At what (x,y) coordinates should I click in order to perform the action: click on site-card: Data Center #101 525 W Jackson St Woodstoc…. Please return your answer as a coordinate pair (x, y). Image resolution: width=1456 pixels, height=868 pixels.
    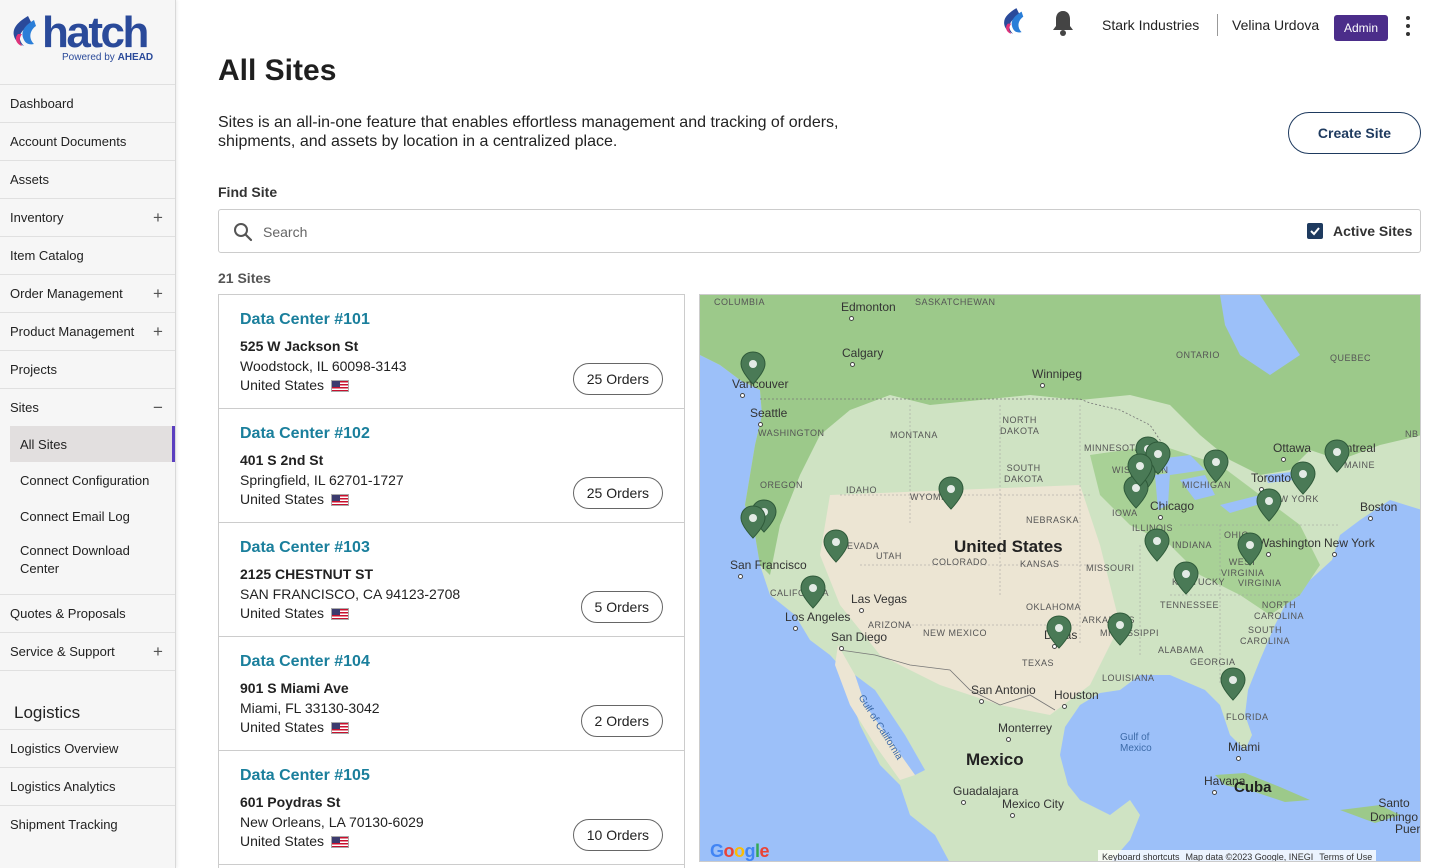
    Looking at the image, I should click on (451, 352).